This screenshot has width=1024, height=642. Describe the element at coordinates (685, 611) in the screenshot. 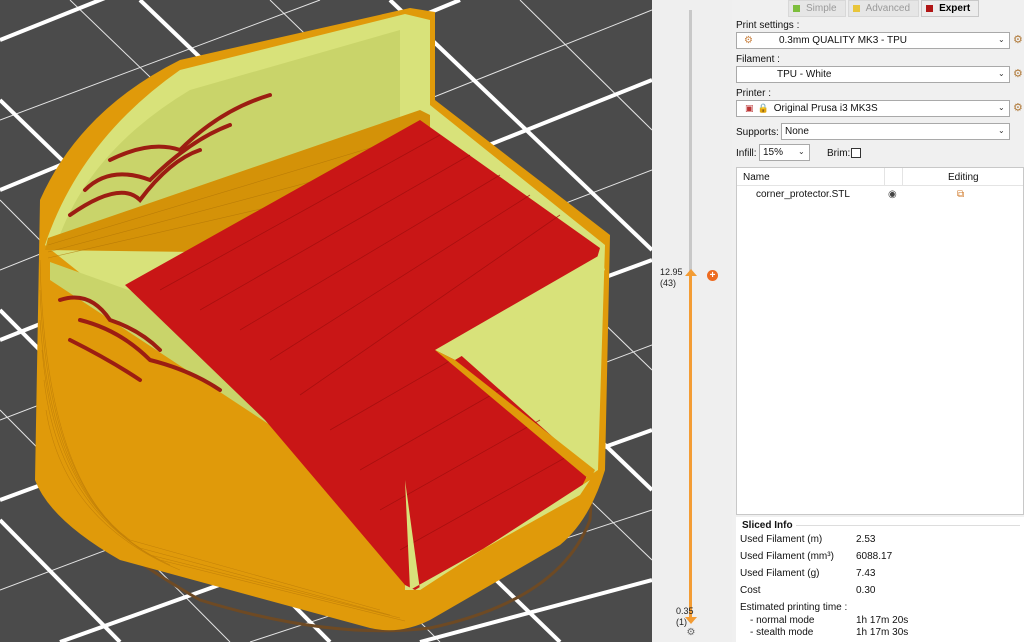

I see `lower-height-value: 0.35` at that location.